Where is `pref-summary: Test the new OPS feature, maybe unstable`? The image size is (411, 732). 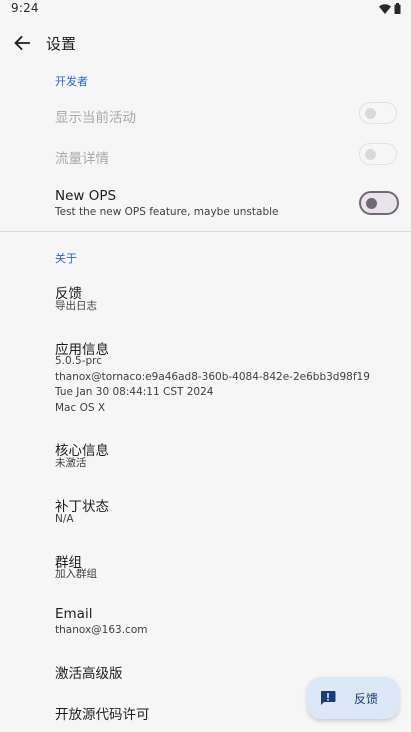
pref-summary: Test the new OPS feature, maybe unstable is located at coordinates (167, 212).